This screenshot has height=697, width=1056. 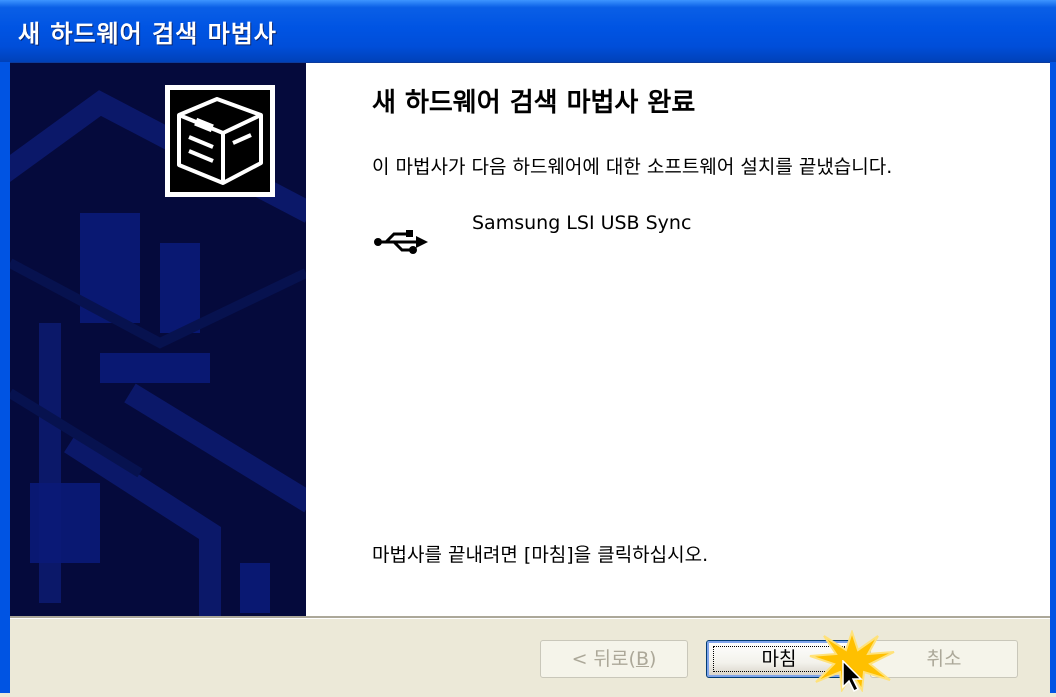 I want to click on title-bar: 새 하드웨어 검색 마법사, so click(x=528, y=31).